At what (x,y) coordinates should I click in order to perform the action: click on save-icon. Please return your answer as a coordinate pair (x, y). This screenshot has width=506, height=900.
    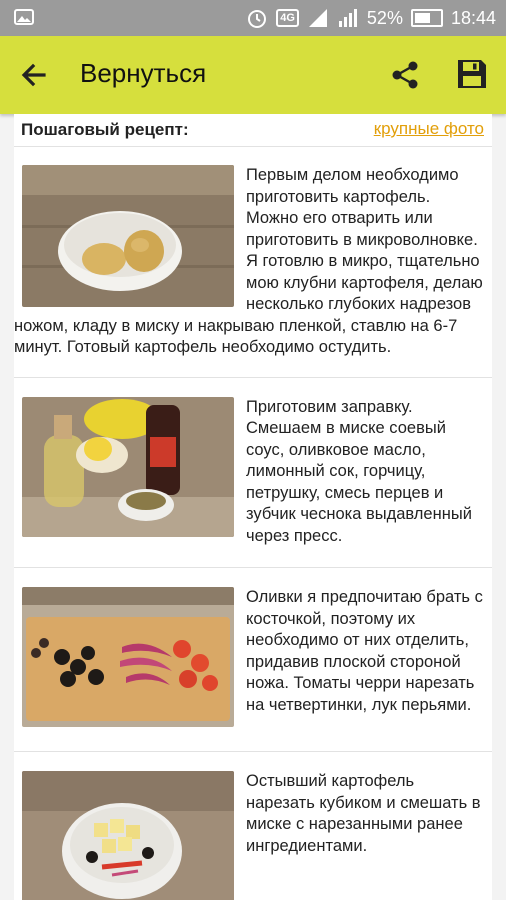
    Looking at the image, I should click on (472, 74).